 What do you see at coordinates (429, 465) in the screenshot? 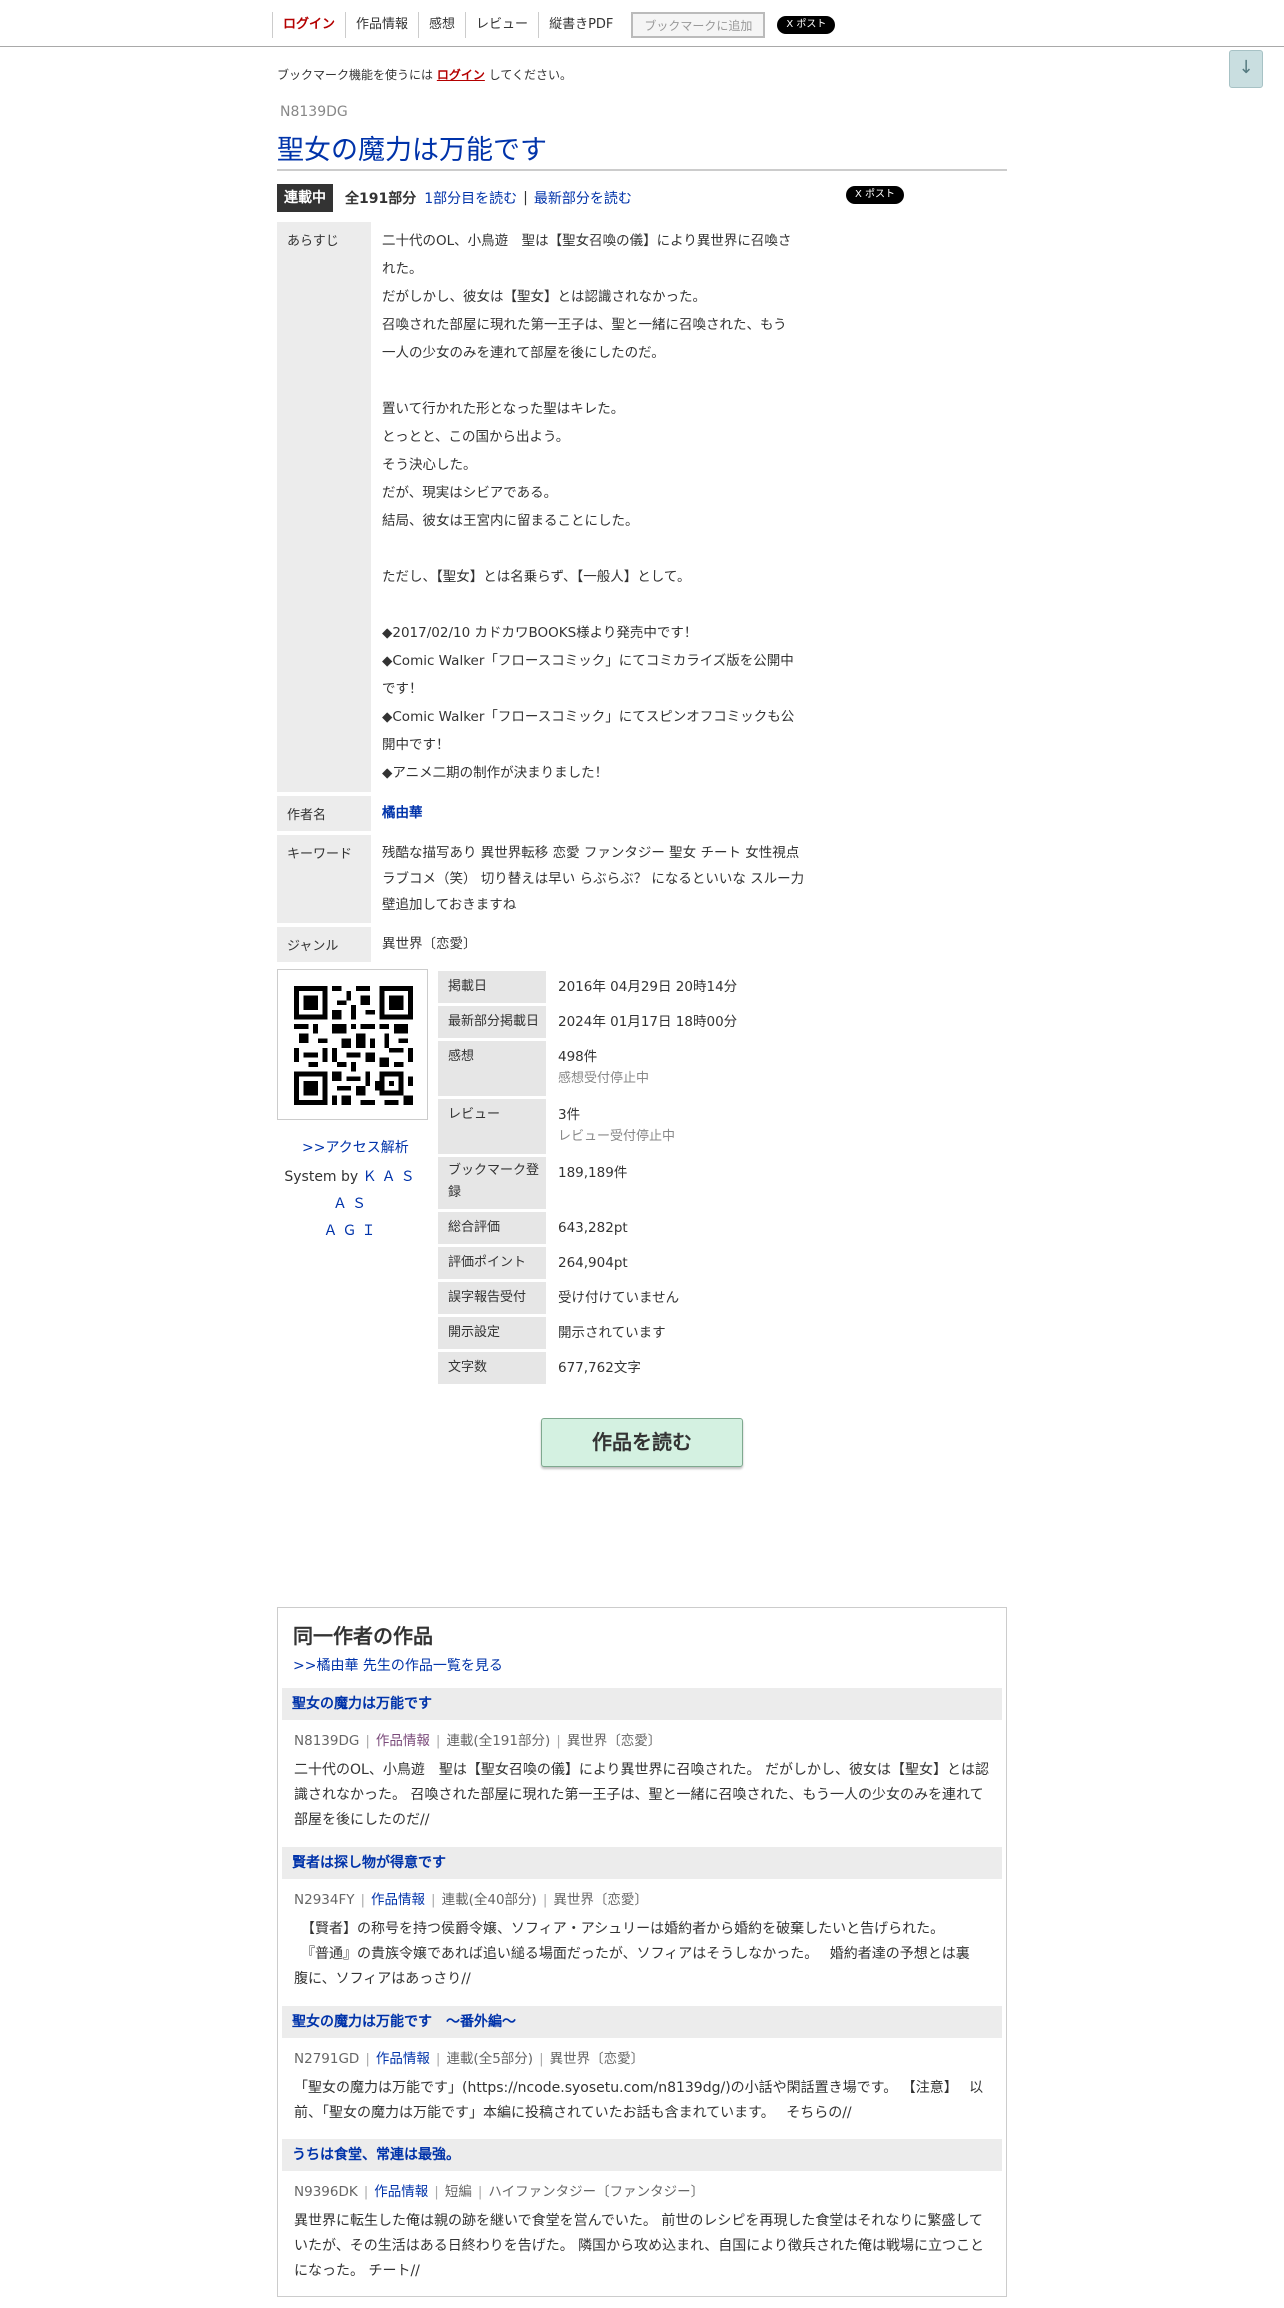
I see `synopsis-line: そう決心した。` at bounding box center [429, 465].